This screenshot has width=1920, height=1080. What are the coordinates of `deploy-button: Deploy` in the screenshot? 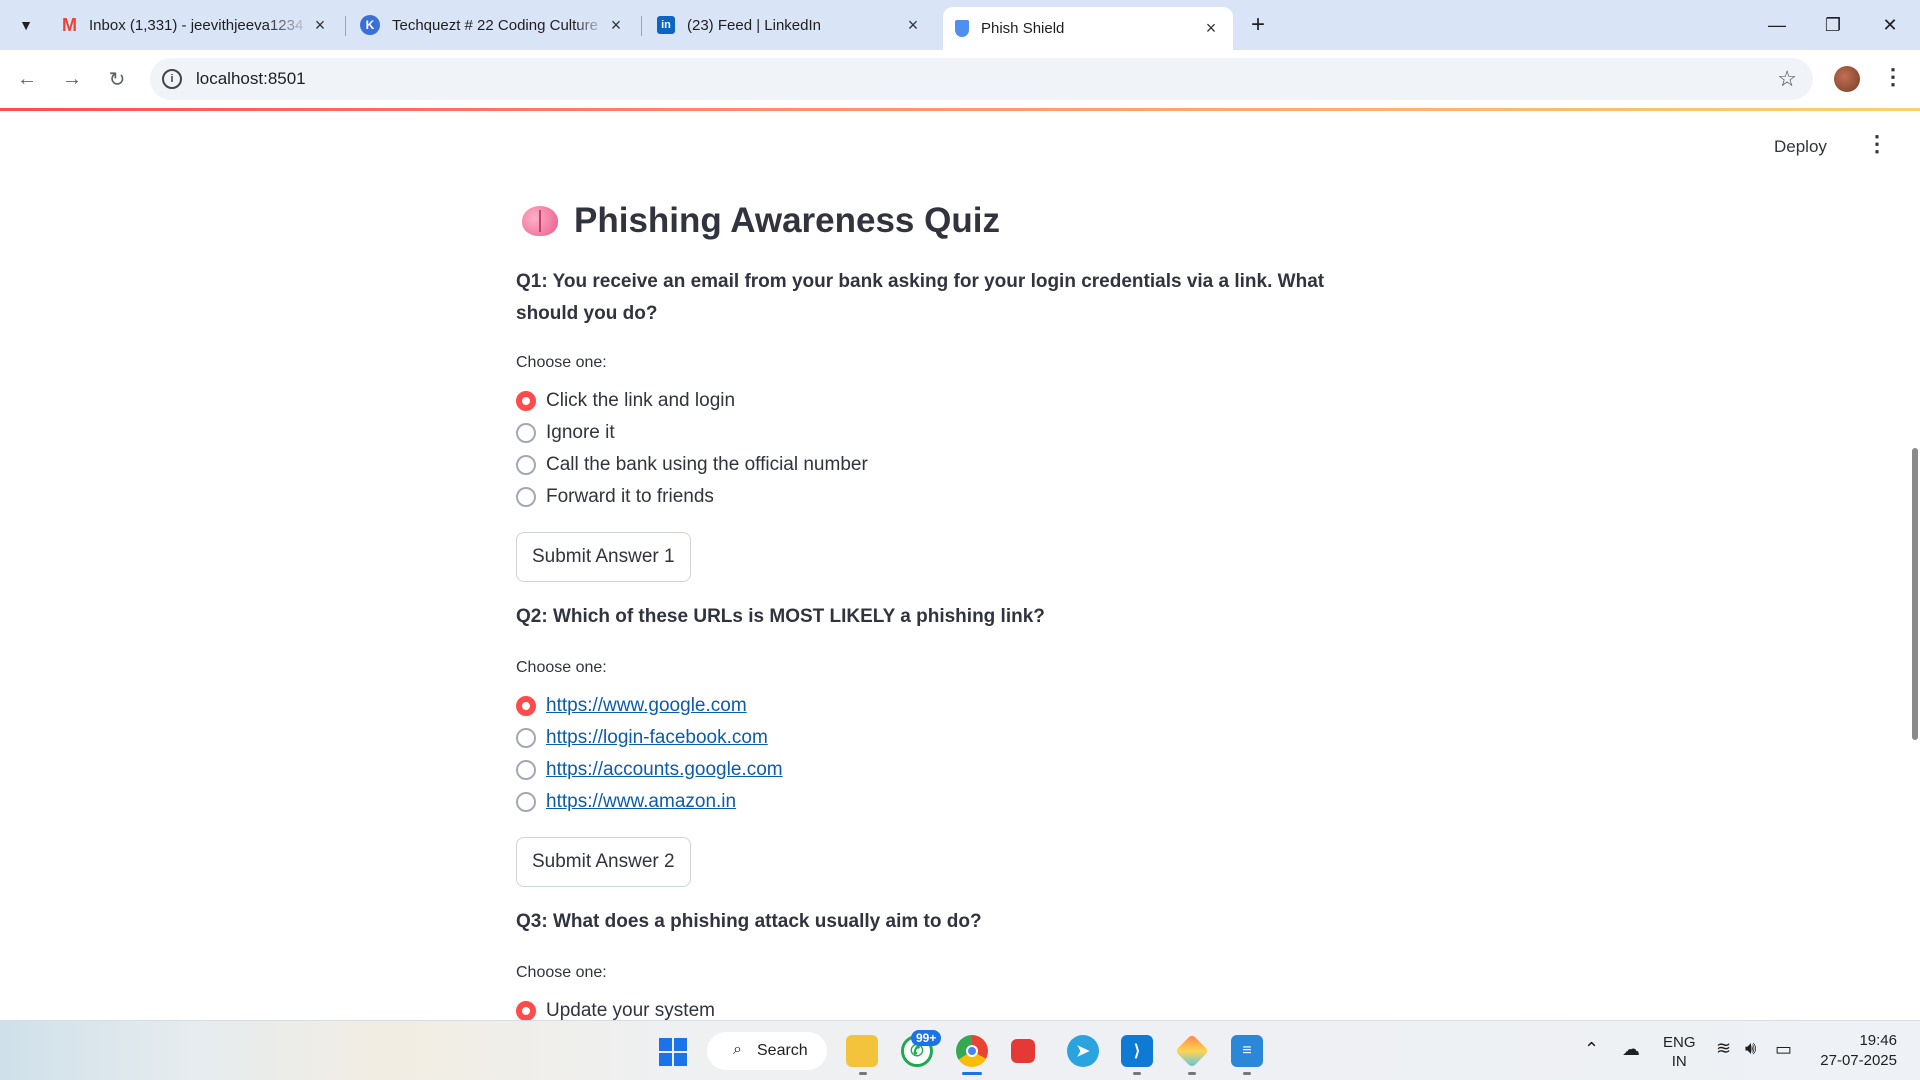 It's located at (1800, 147).